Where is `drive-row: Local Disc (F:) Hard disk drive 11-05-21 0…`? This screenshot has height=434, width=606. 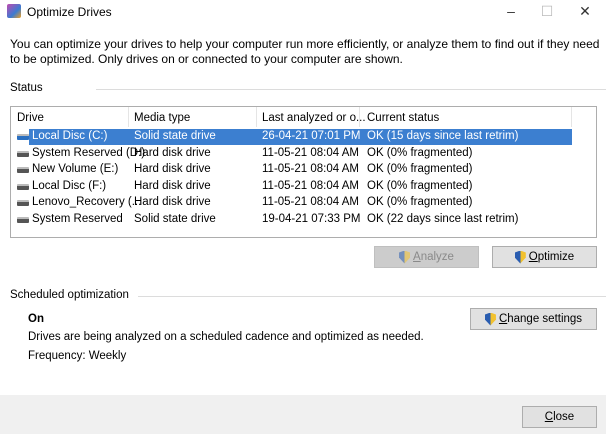
drive-row: Local Disc (F:) Hard disk drive 11-05-21 0… is located at coordinates (294, 187).